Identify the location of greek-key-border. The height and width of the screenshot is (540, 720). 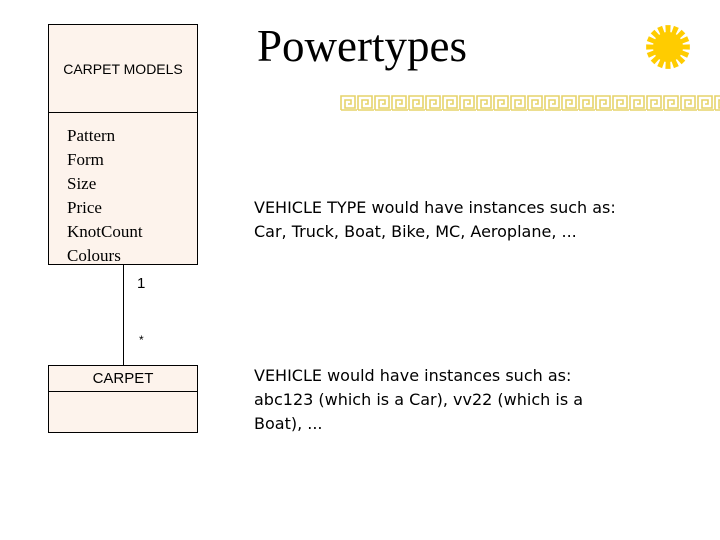
(530, 103).